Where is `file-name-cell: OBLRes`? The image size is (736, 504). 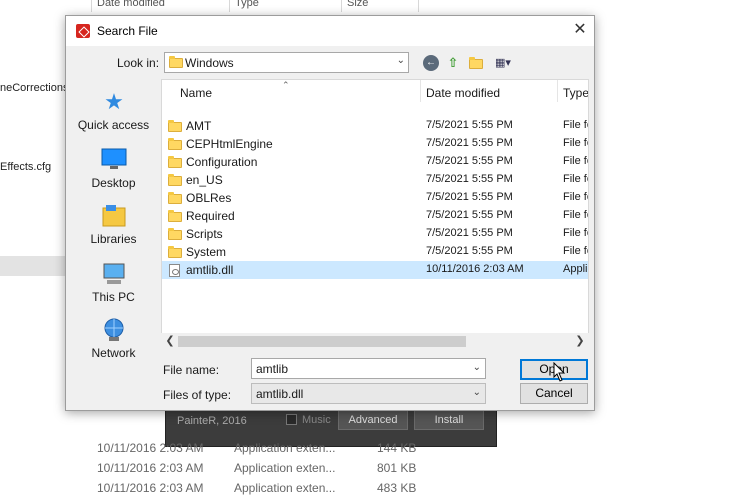 file-name-cell: OBLRes is located at coordinates (209, 198).